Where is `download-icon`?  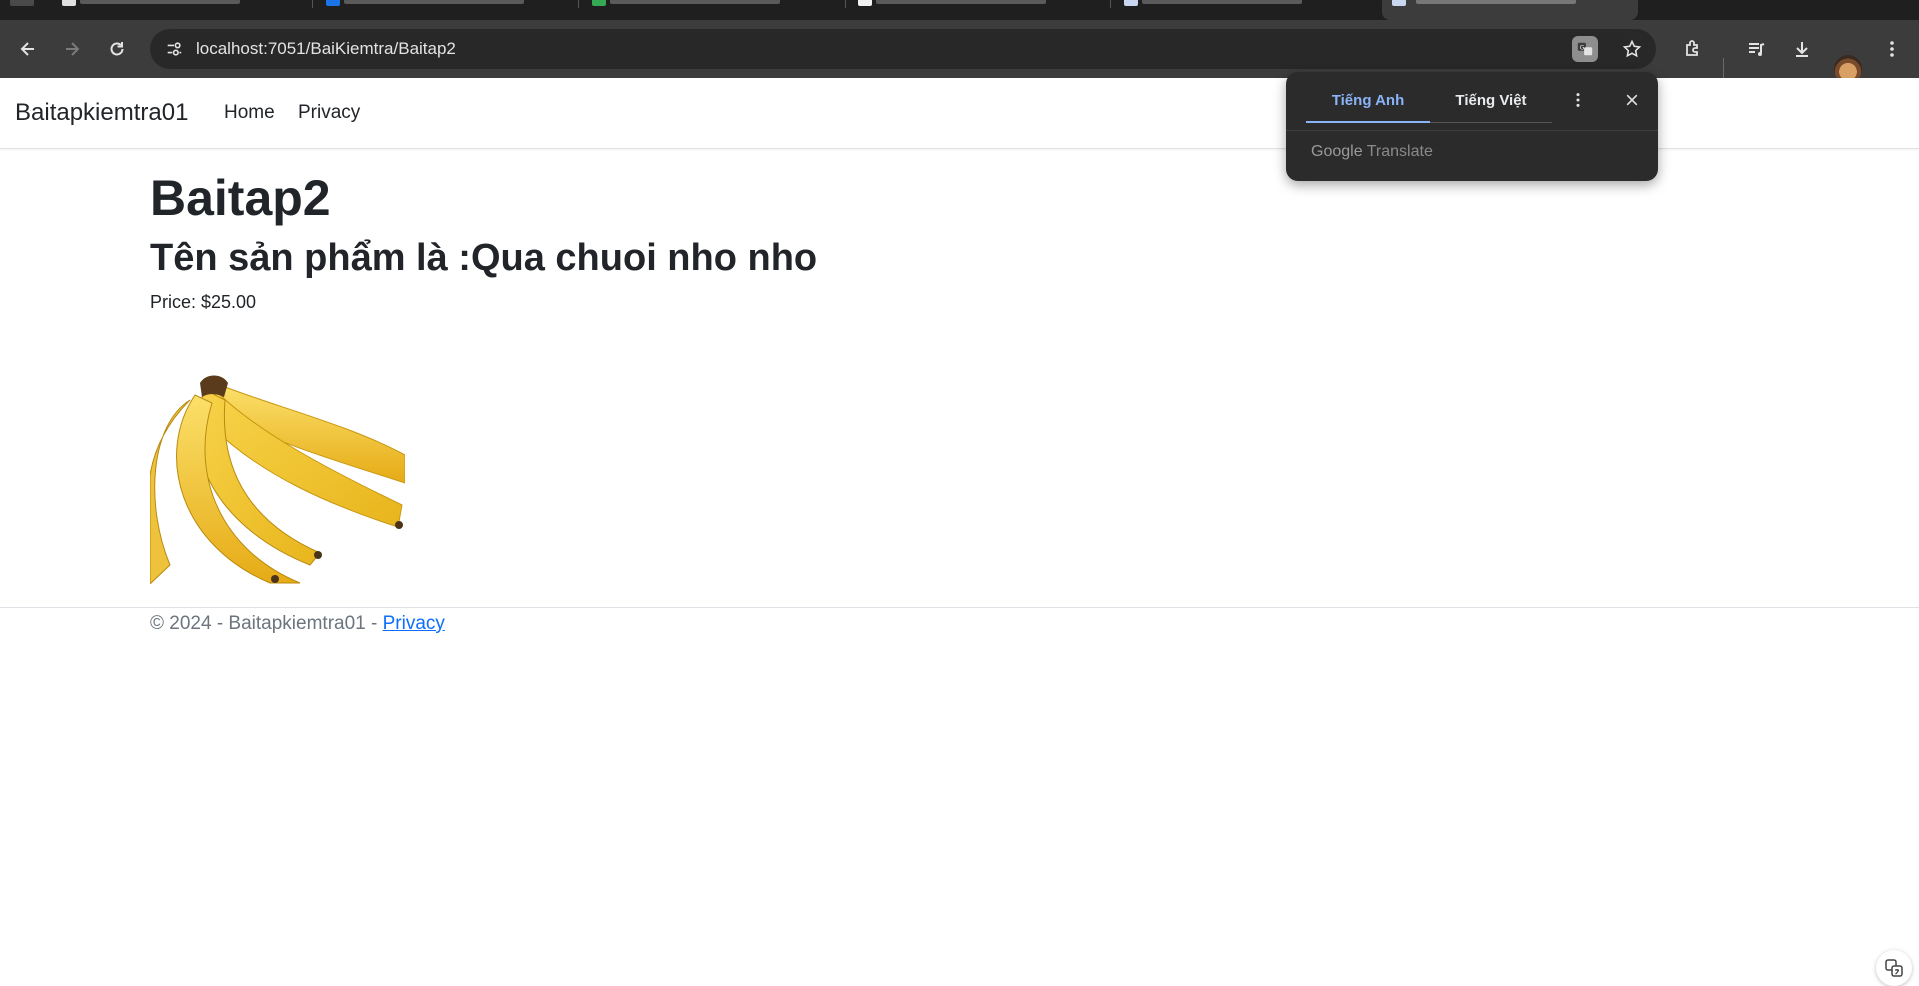
download-icon is located at coordinates (1802, 49).